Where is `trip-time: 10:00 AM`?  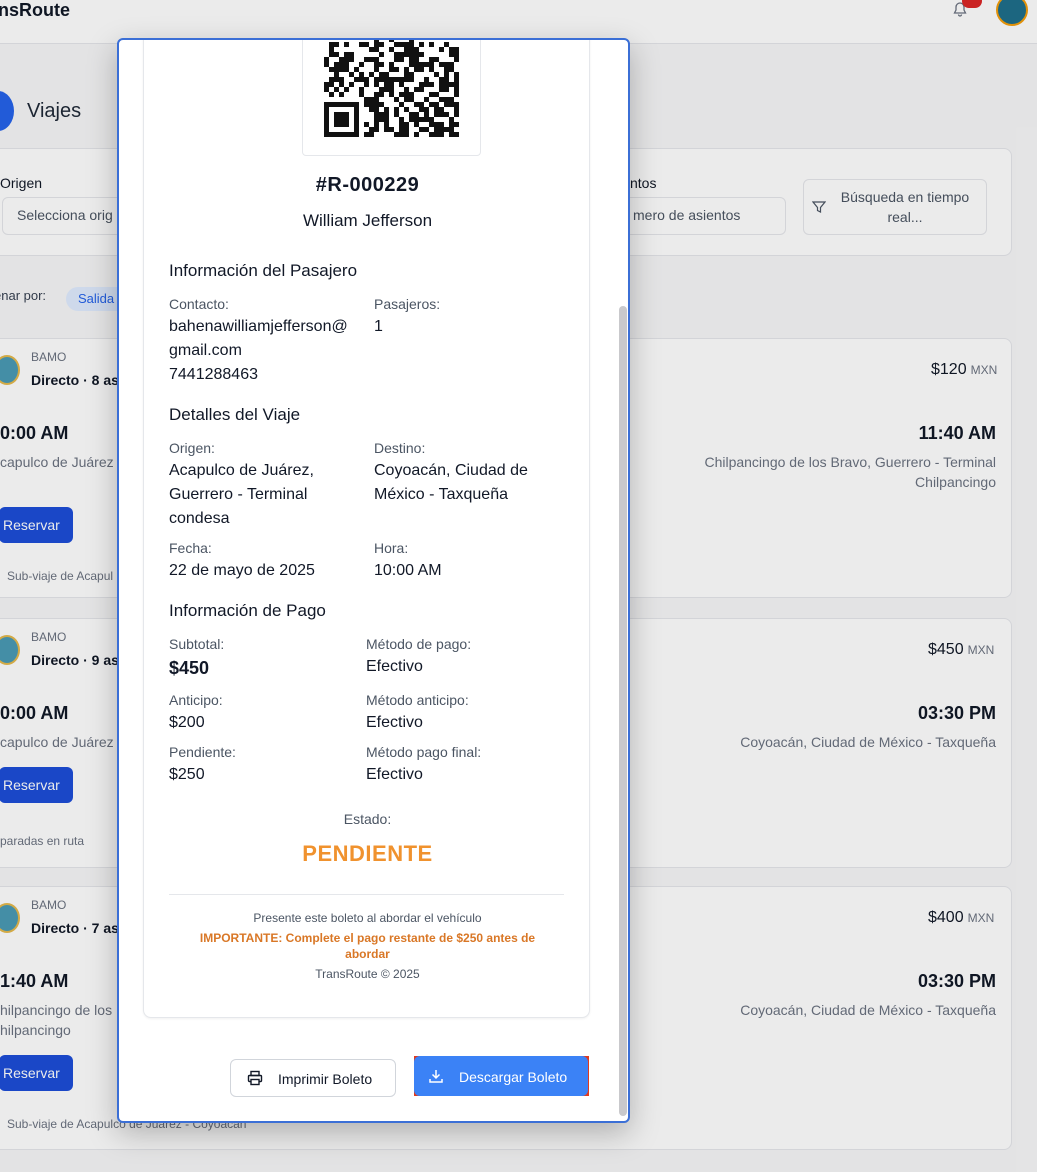
trip-time: 10:00 AM is located at coordinates (408, 570).